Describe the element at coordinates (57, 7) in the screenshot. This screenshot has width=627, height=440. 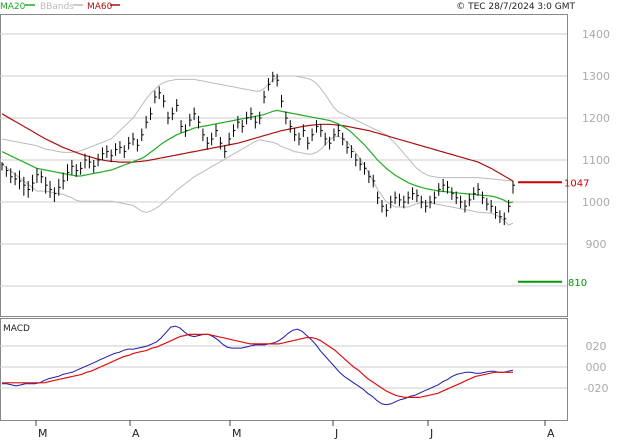
I see `legend-bbands: BBands` at that location.